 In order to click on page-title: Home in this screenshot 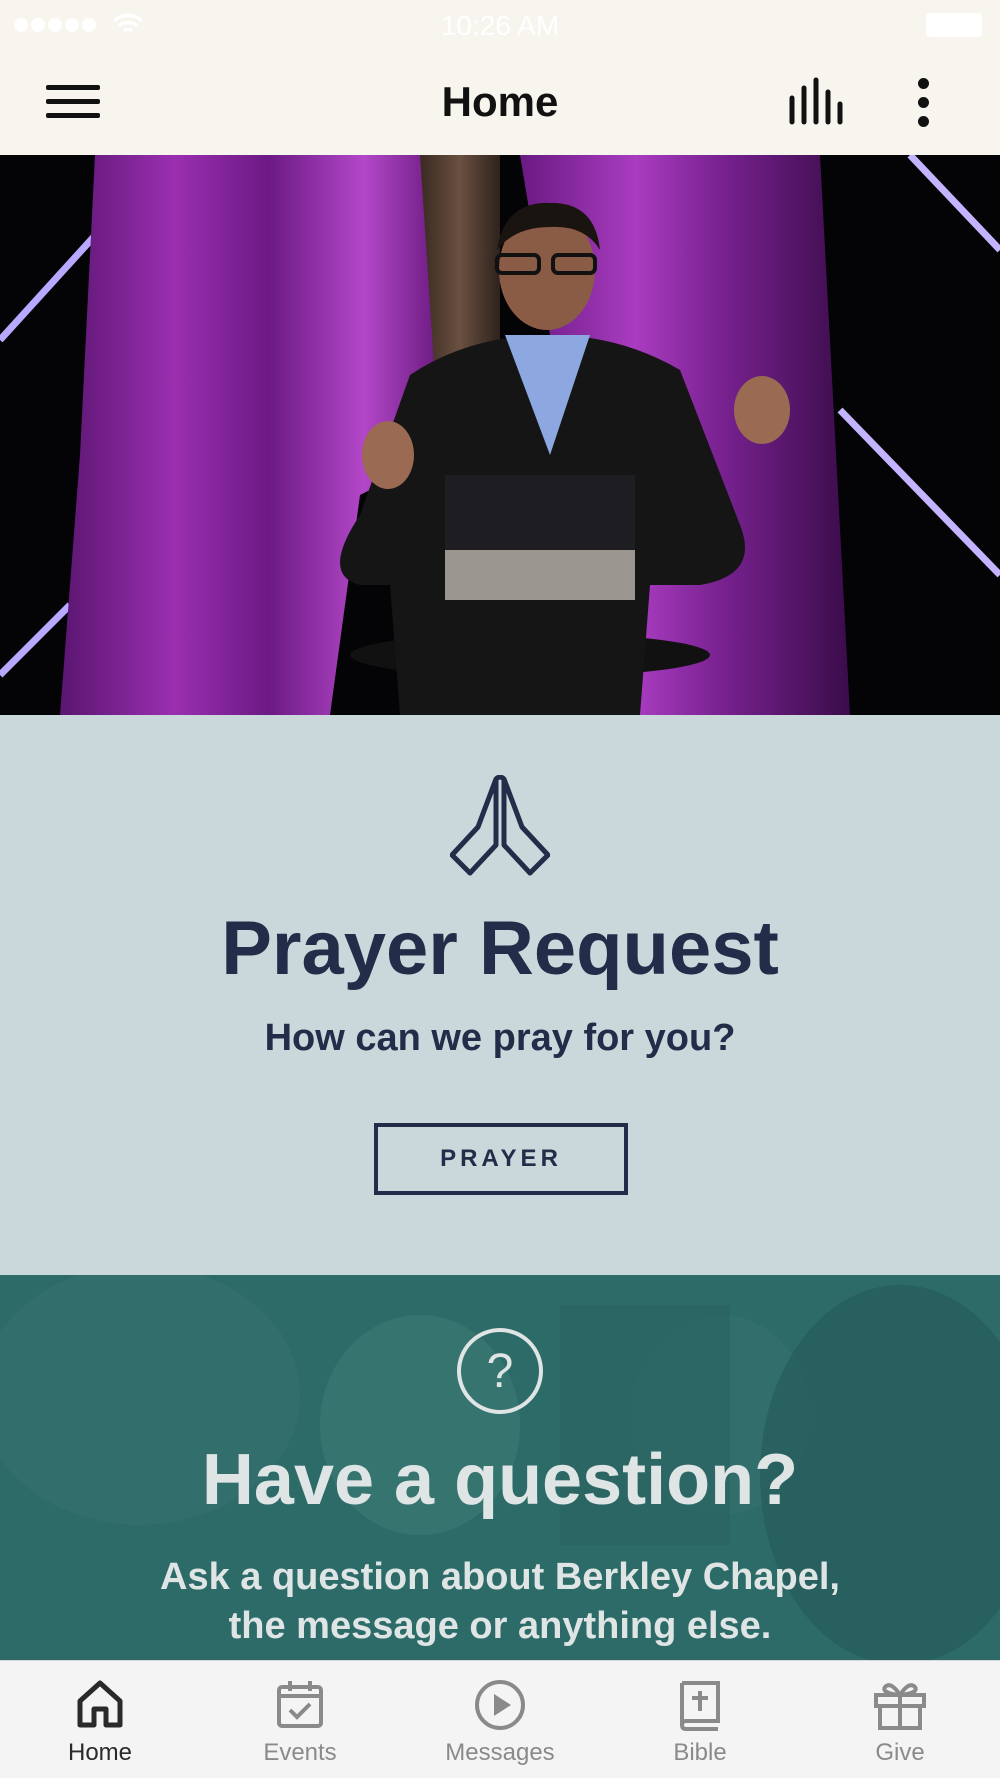, I will do `click(500, 101)`.